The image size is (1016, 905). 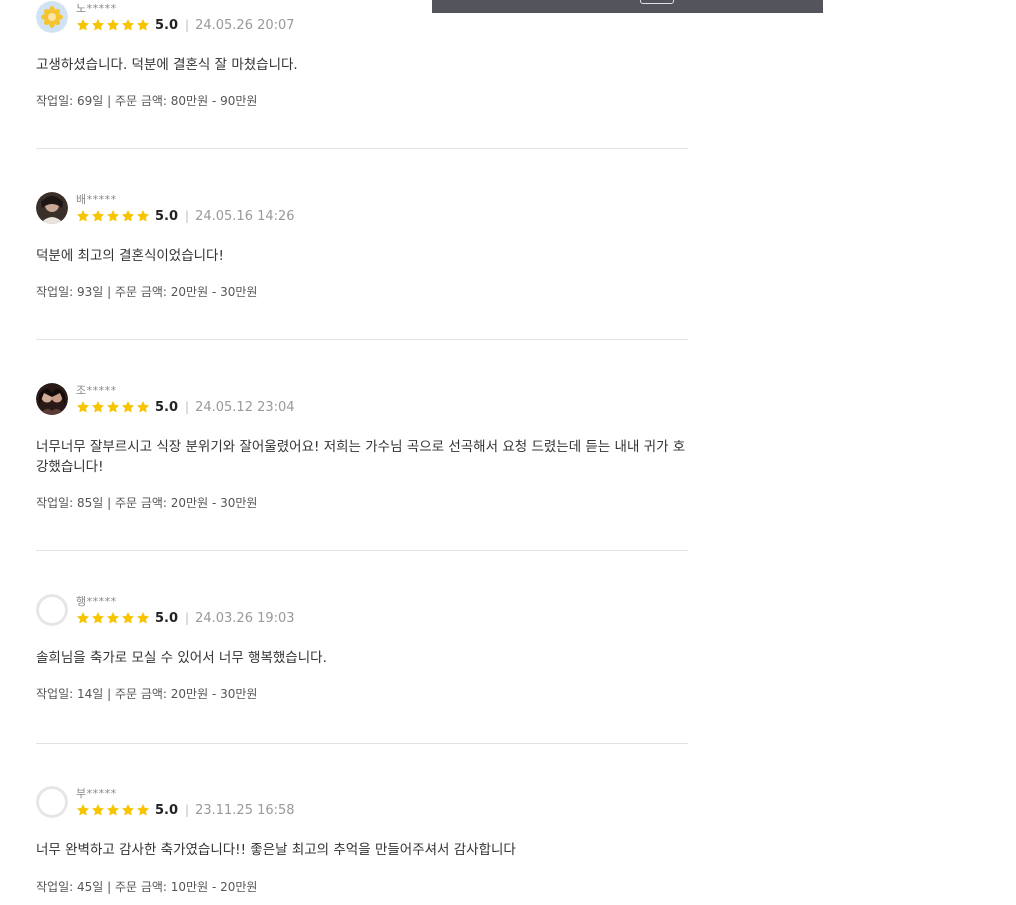 I want to click on review-meta: 5.0 | 23.11.25 16:58, so click(x=185, y=810).